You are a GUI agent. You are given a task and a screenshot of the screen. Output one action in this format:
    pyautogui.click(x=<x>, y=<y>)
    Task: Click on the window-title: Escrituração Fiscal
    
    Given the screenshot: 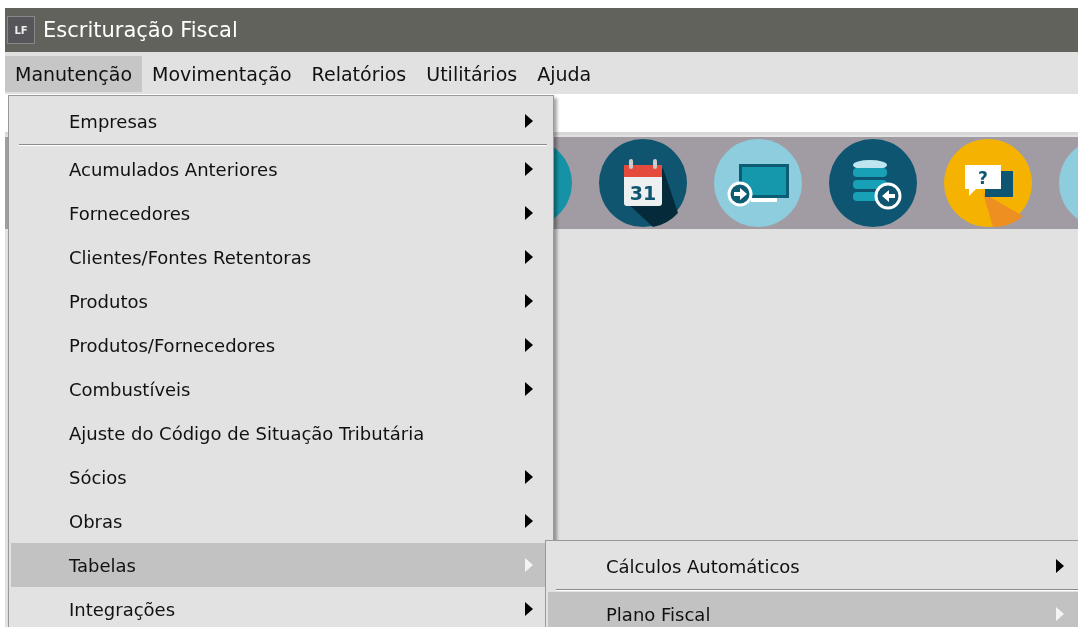 What is the action you would take?
    pyautogui.click(x=140, y=30)
    